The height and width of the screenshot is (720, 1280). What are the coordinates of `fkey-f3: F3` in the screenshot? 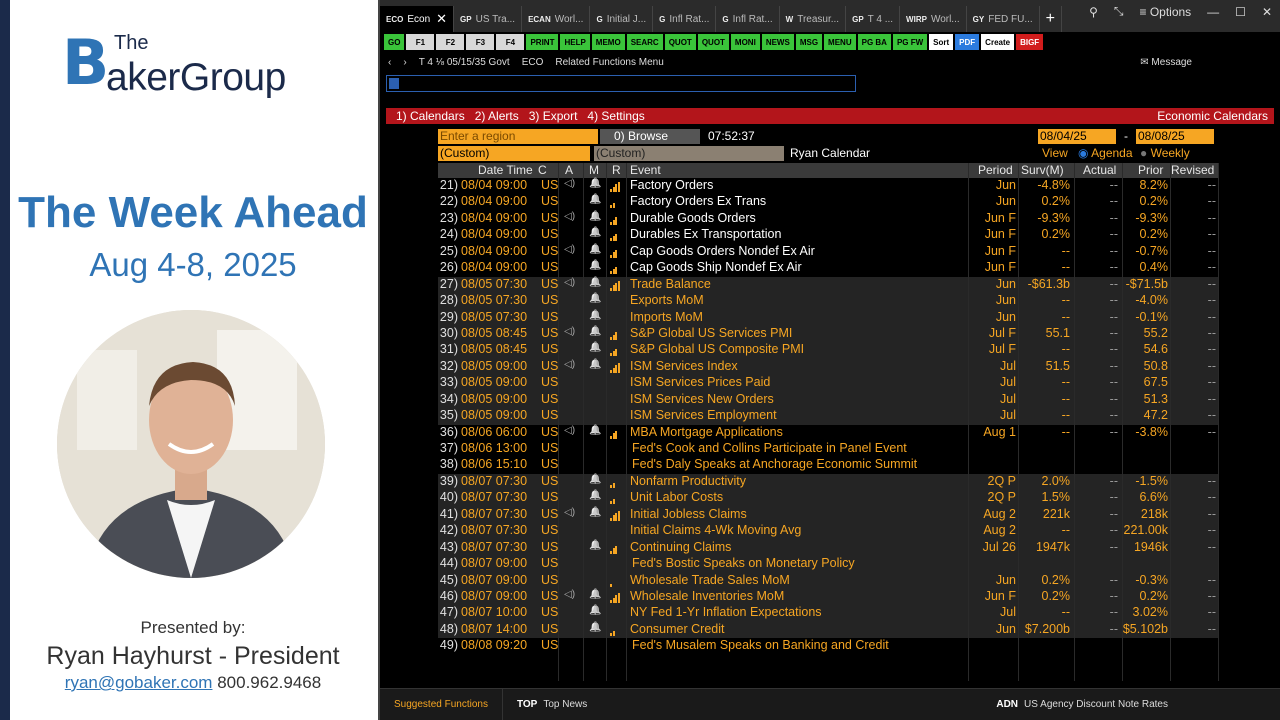 It's located at (480, 42).